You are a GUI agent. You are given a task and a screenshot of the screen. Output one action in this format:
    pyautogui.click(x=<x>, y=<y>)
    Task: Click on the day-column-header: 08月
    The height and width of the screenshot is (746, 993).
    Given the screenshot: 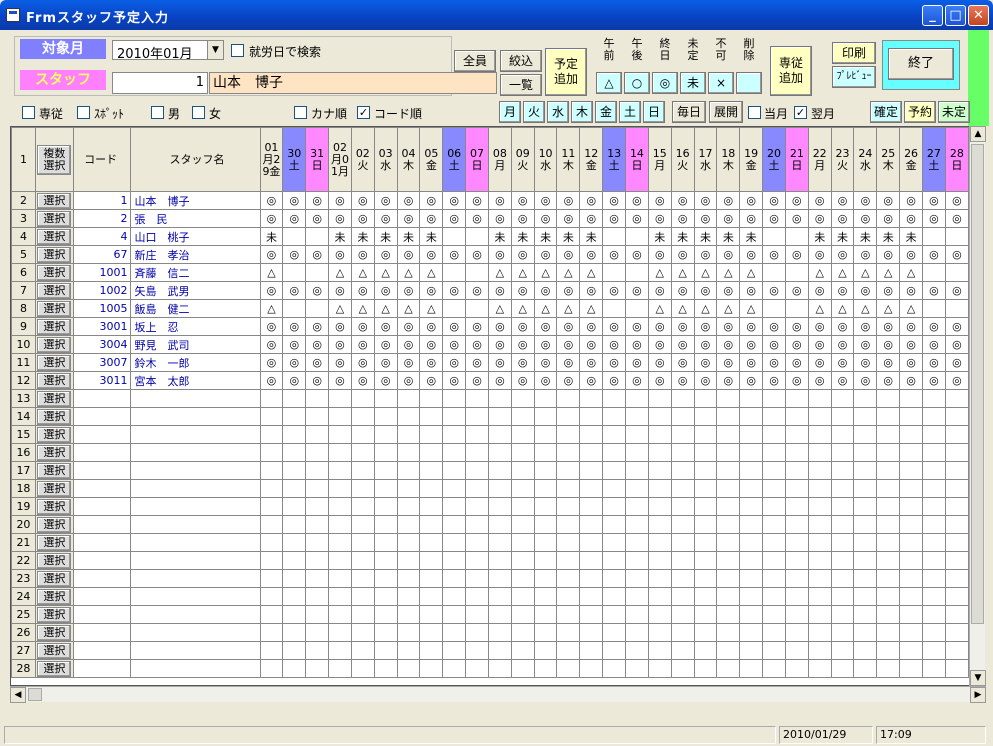 What is the action you would take?
    pyautogui.click(x=499, y=159)
    